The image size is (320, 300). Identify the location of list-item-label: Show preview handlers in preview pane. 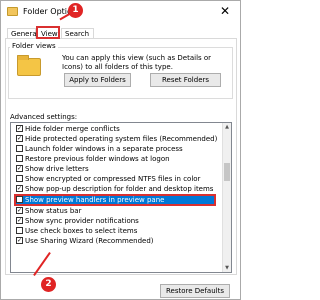
(95, 200).